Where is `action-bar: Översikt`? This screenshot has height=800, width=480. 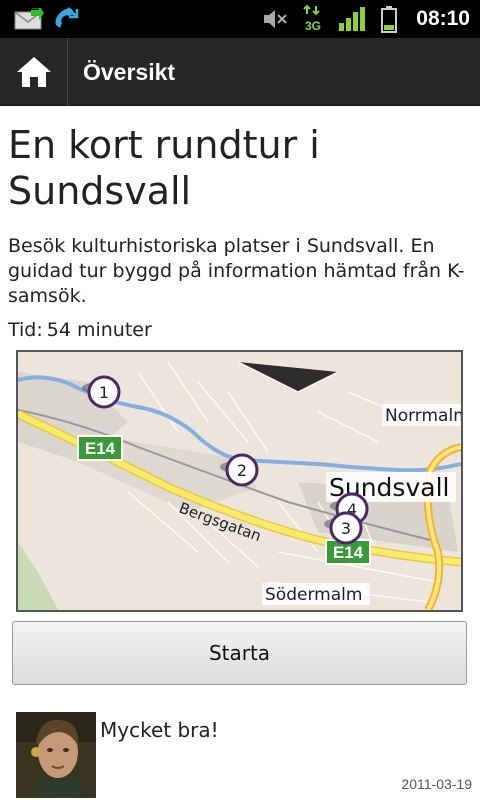
action-bar: Översikt is located at coordinates (240, 72).